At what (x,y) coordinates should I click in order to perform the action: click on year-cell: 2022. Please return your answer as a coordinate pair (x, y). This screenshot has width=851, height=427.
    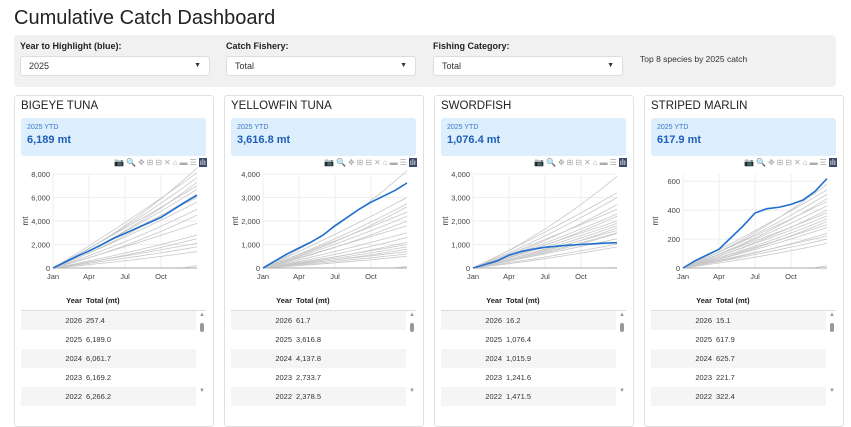
    Looking at the image, I should click on (261, 396).